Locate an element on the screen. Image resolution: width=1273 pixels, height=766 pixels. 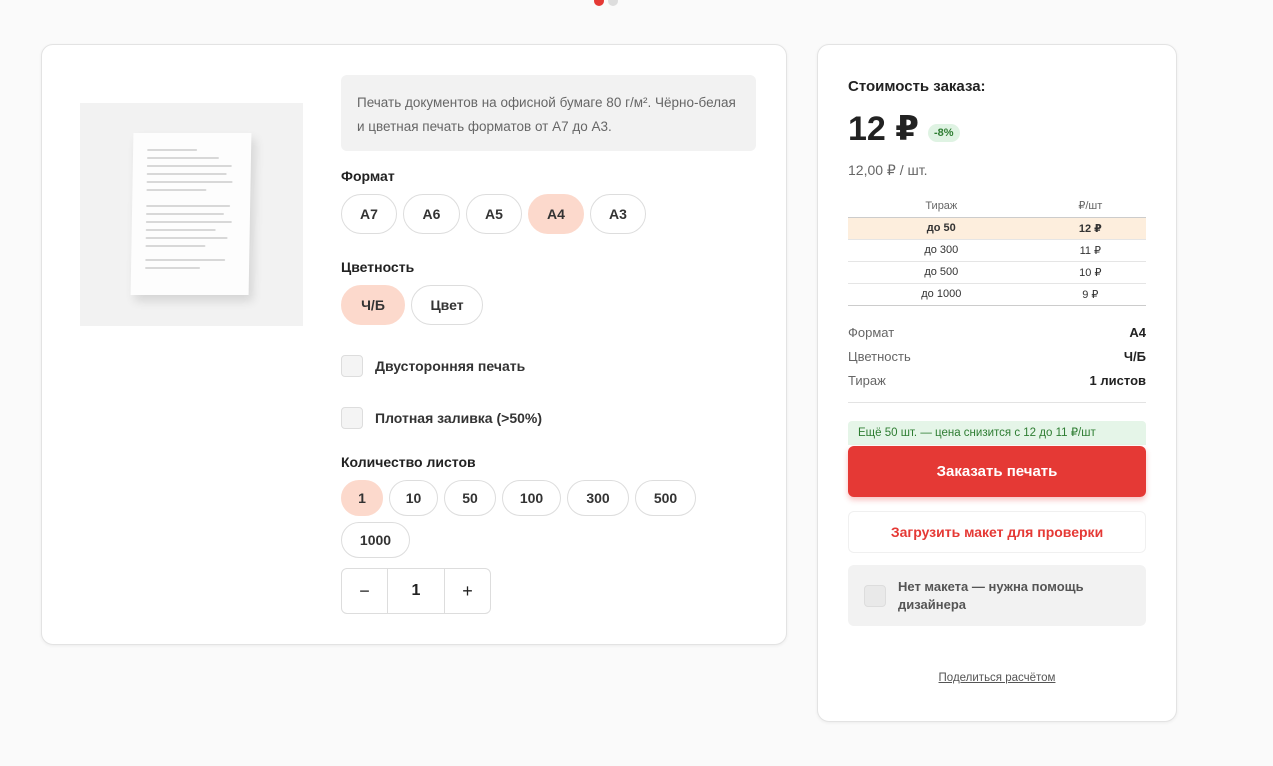
tier-header-price: ₽/шт is located at coordinates (1090, 206).